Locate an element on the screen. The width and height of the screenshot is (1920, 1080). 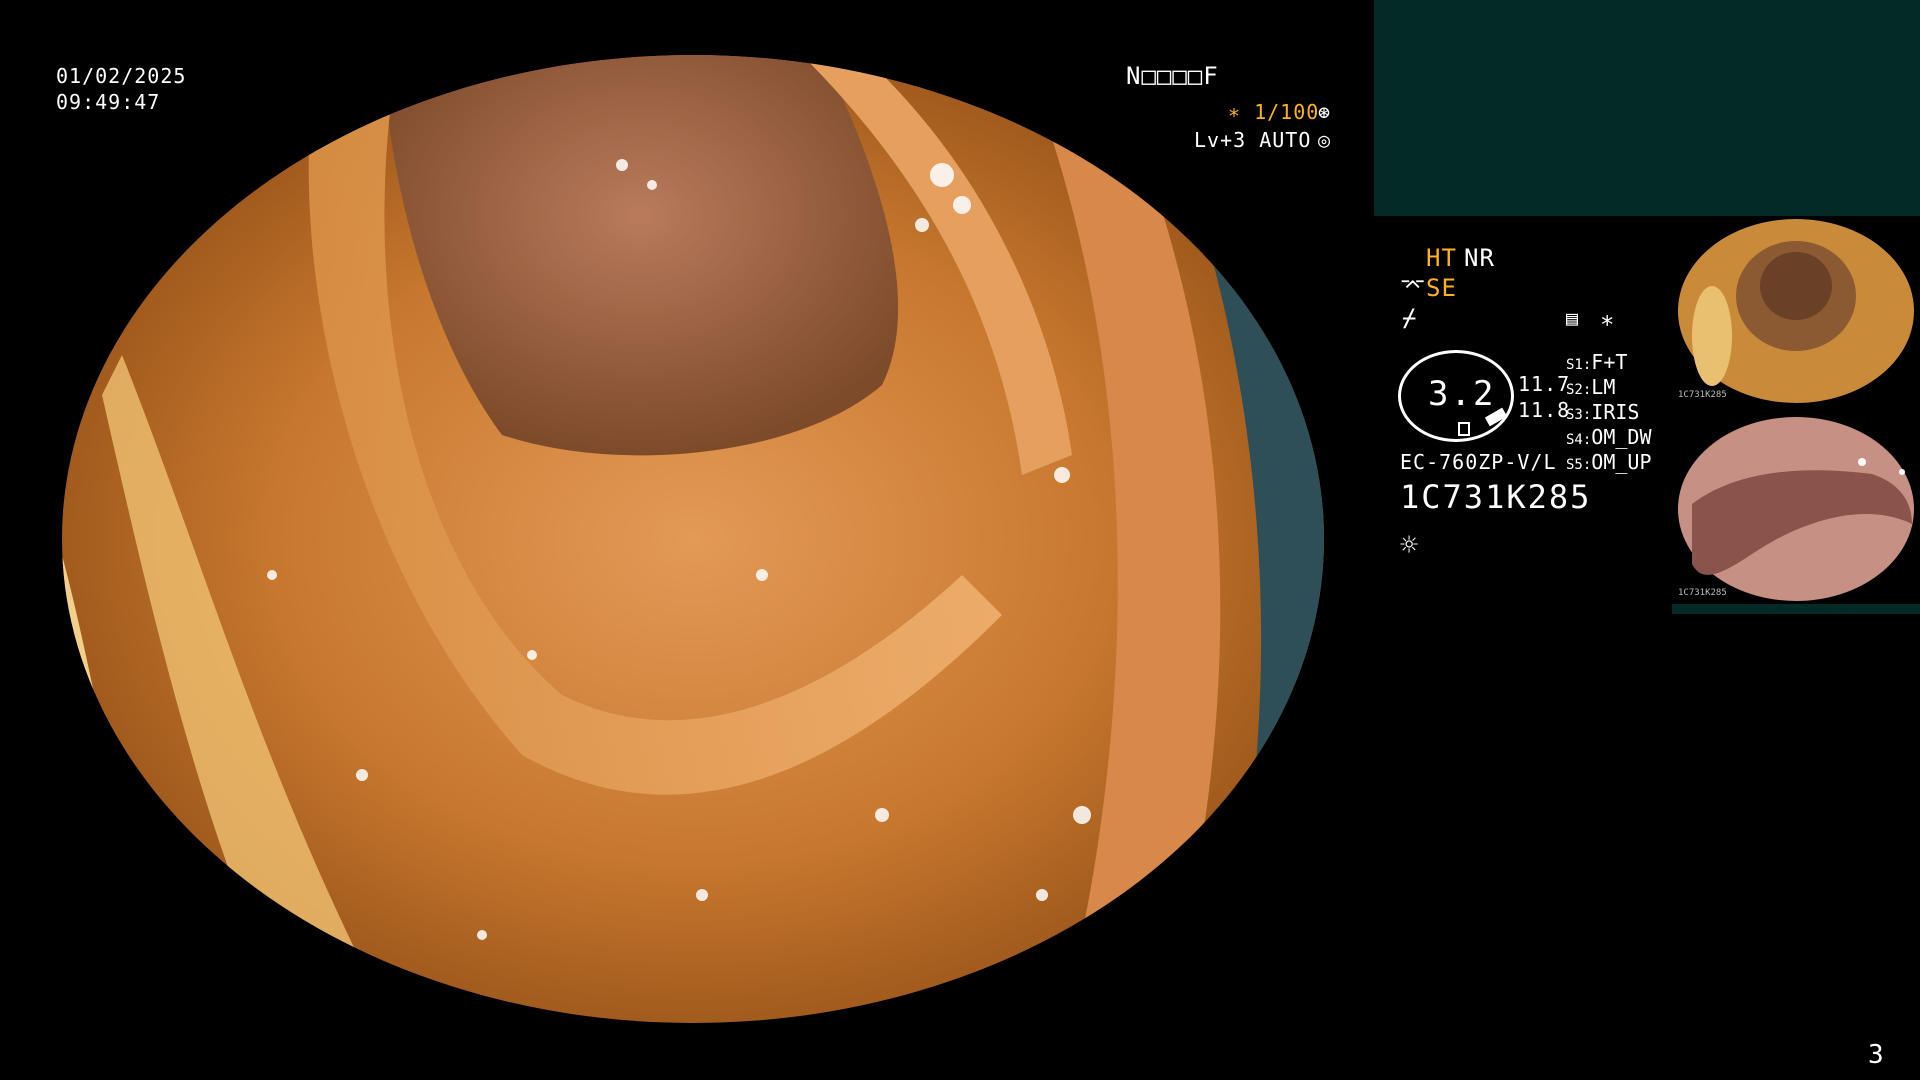
scope-value: 3.2 is located at coordinates (1462, 394).